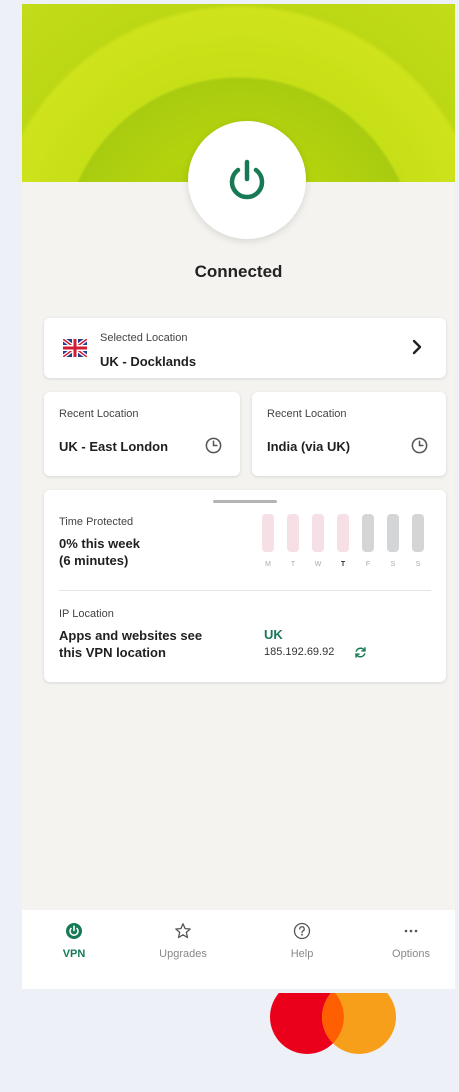  I want to click on ip-location-label: IP Location, so click(86, 614).